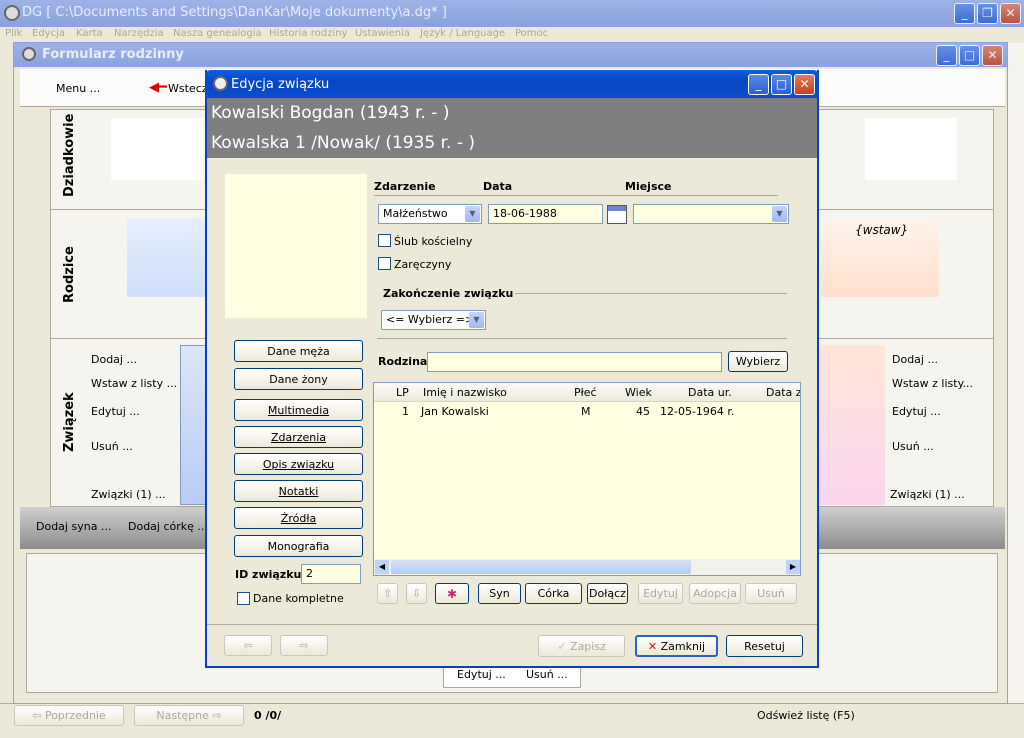 The height and width of the screenshot is (738, 1024). Describe the element at coordinates (298, 410) in the screenshot. I see `multimedia-button: Multimedia` at that location.